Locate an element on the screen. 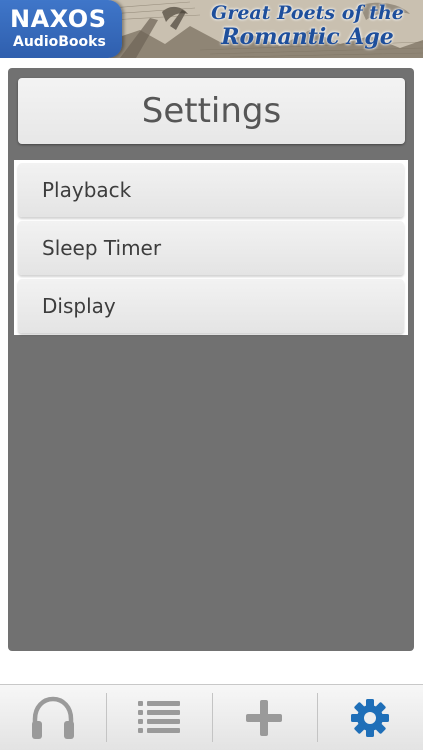 The height and width of the screenshot is (750, 423). tab-more is located at coordinates (264, 717).